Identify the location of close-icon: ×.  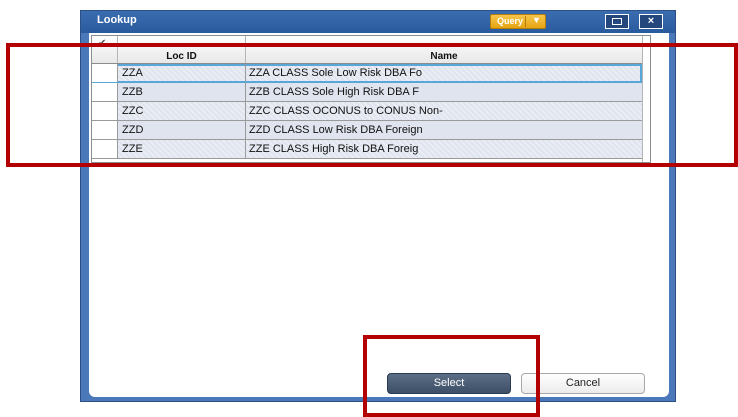
(651, 21).